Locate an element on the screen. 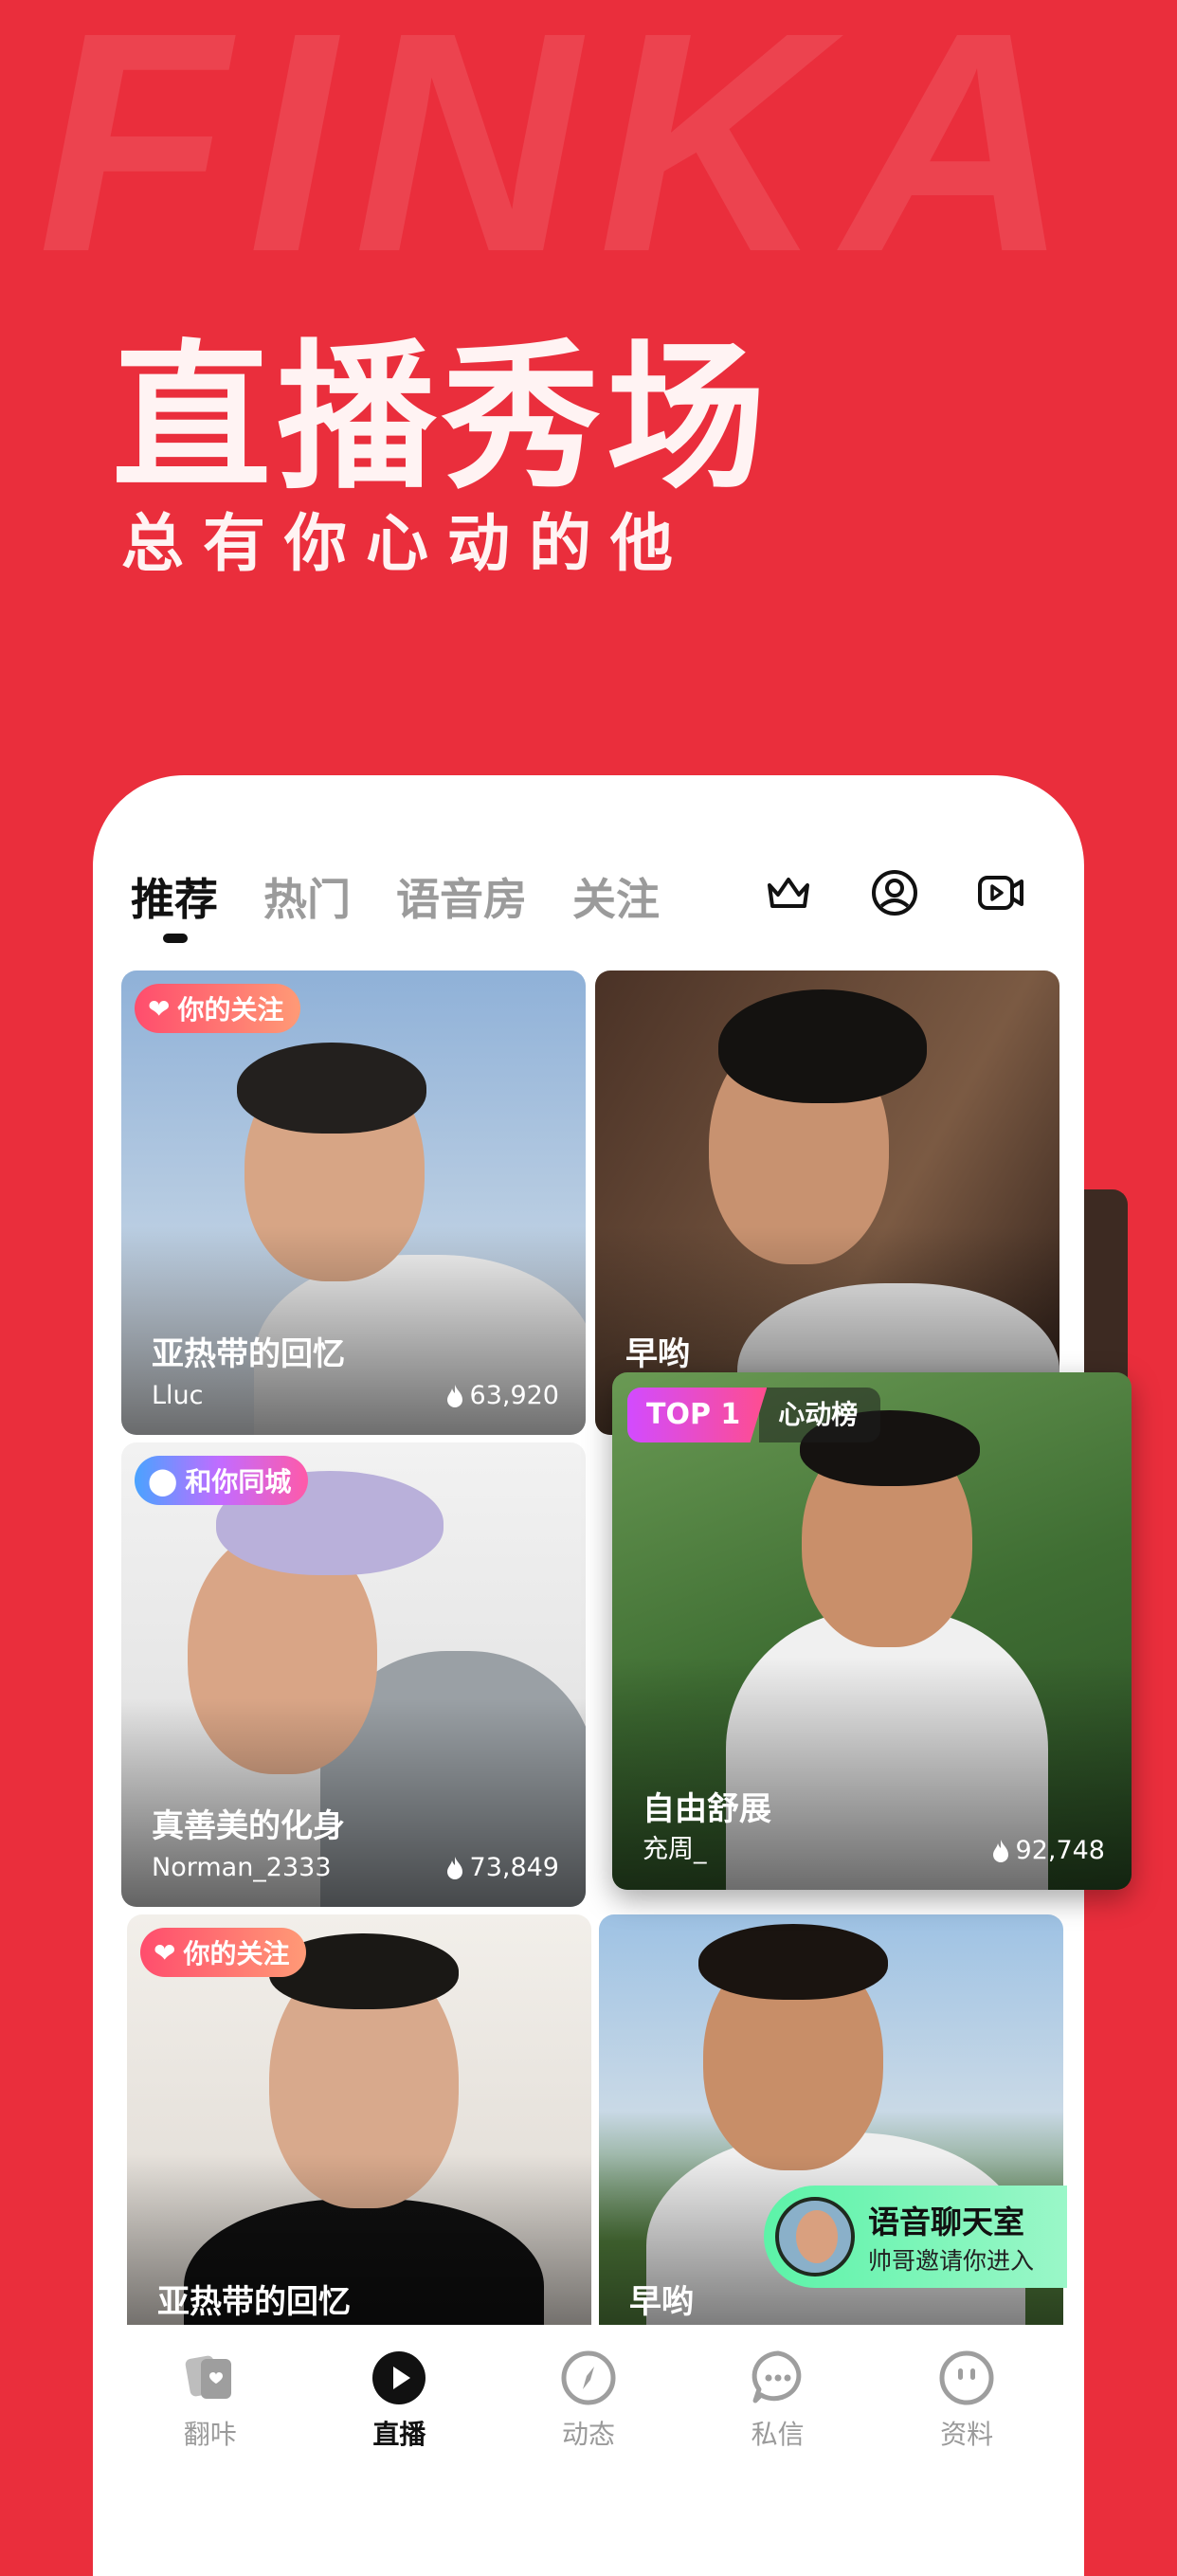  voice-room-subtitle: 帅哥邀请你进入 is located at coordinates (951, 2261).